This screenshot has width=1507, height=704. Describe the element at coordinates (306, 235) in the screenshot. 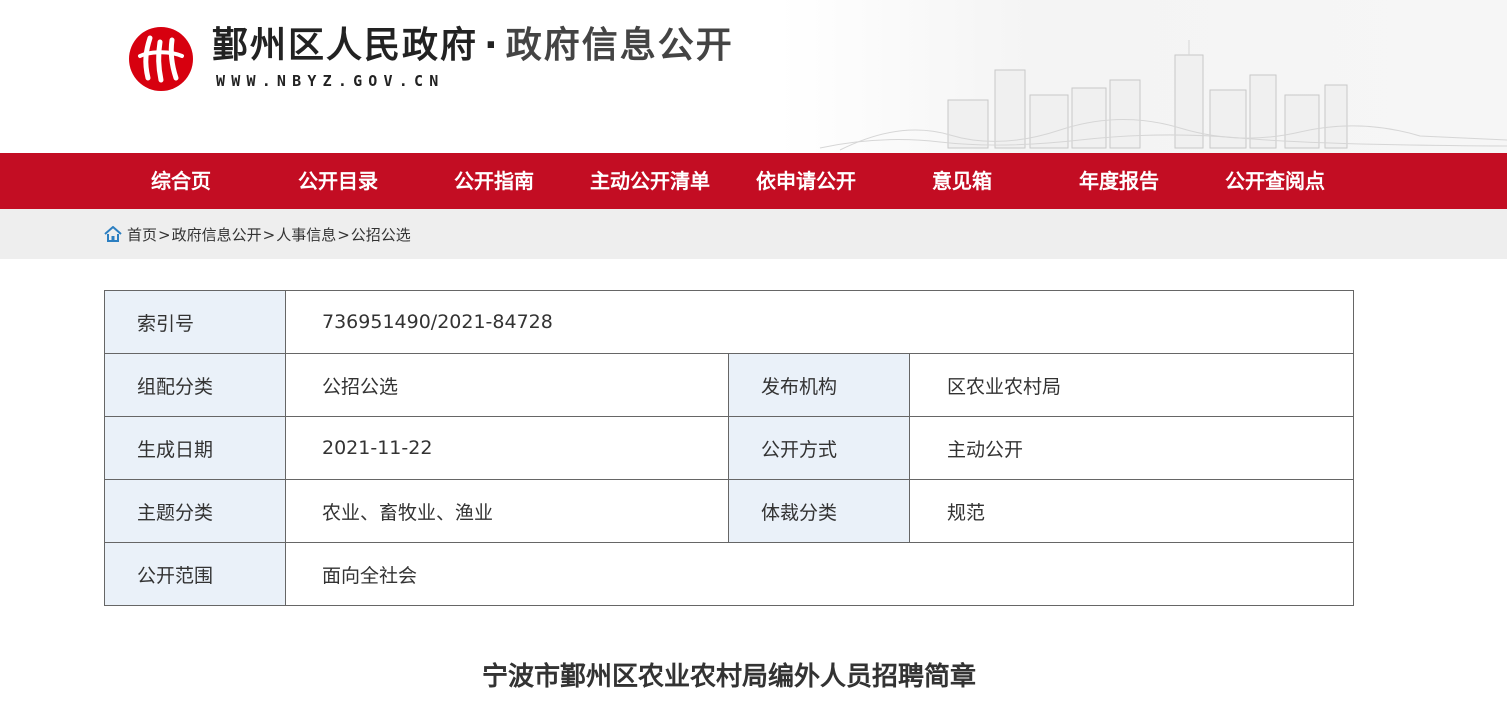

I see `breadcrumb-personnel-info: 人事信息` at that location.